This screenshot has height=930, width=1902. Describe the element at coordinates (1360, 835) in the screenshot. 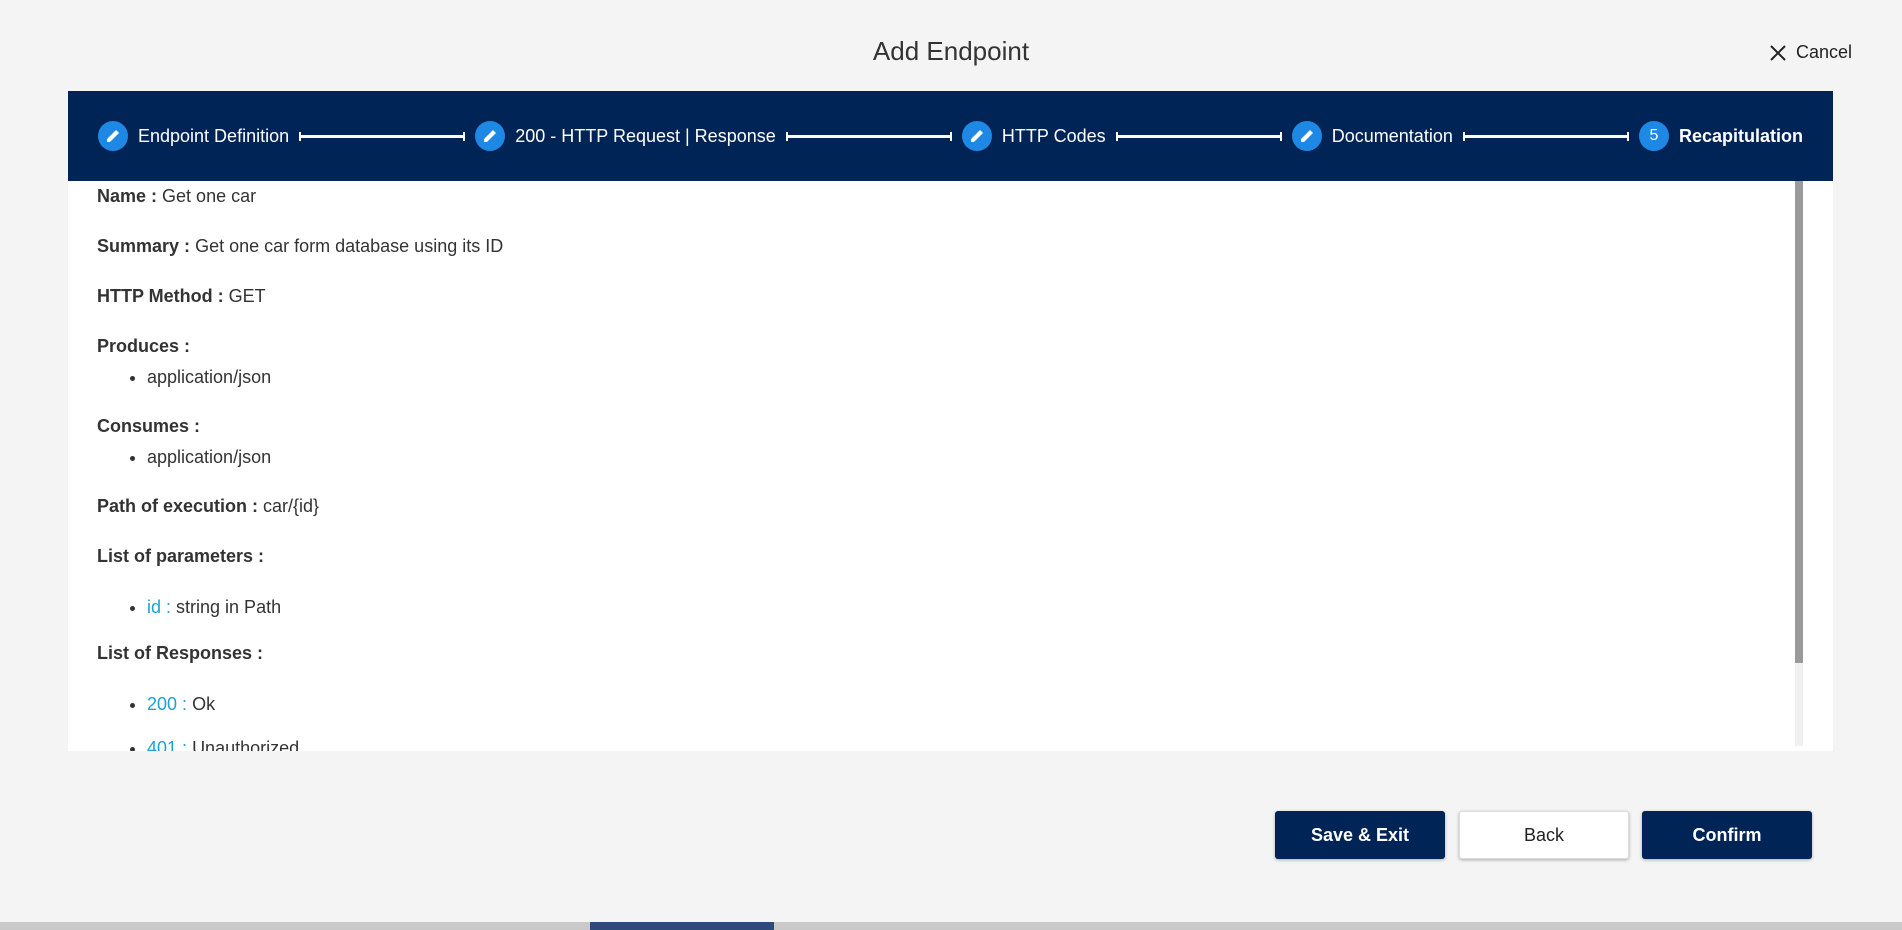

I see `save-exit-button: Save & Exit` at that location.